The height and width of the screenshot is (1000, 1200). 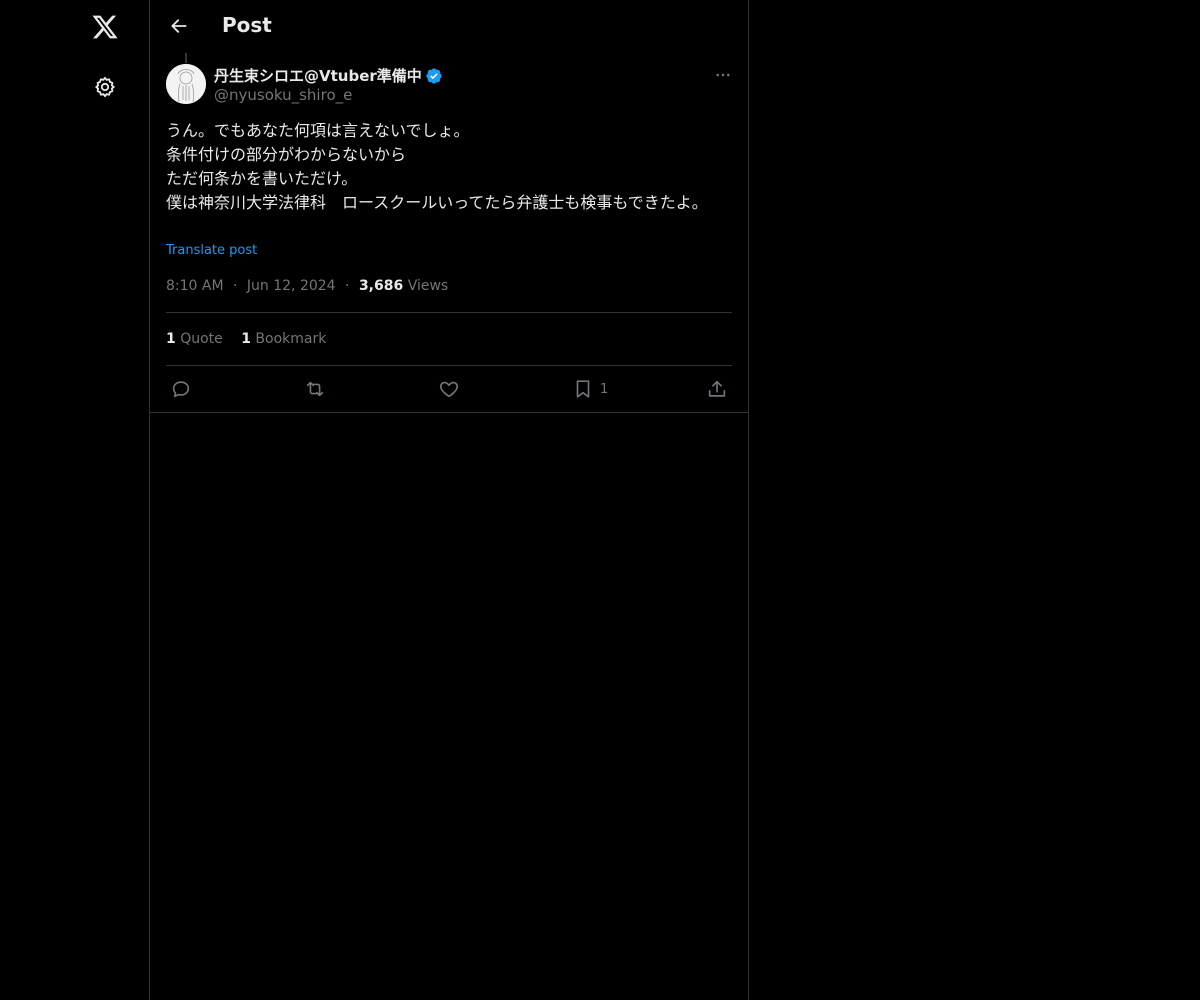 I want to click on verified-badge-icon, so click(x=434, y=75).